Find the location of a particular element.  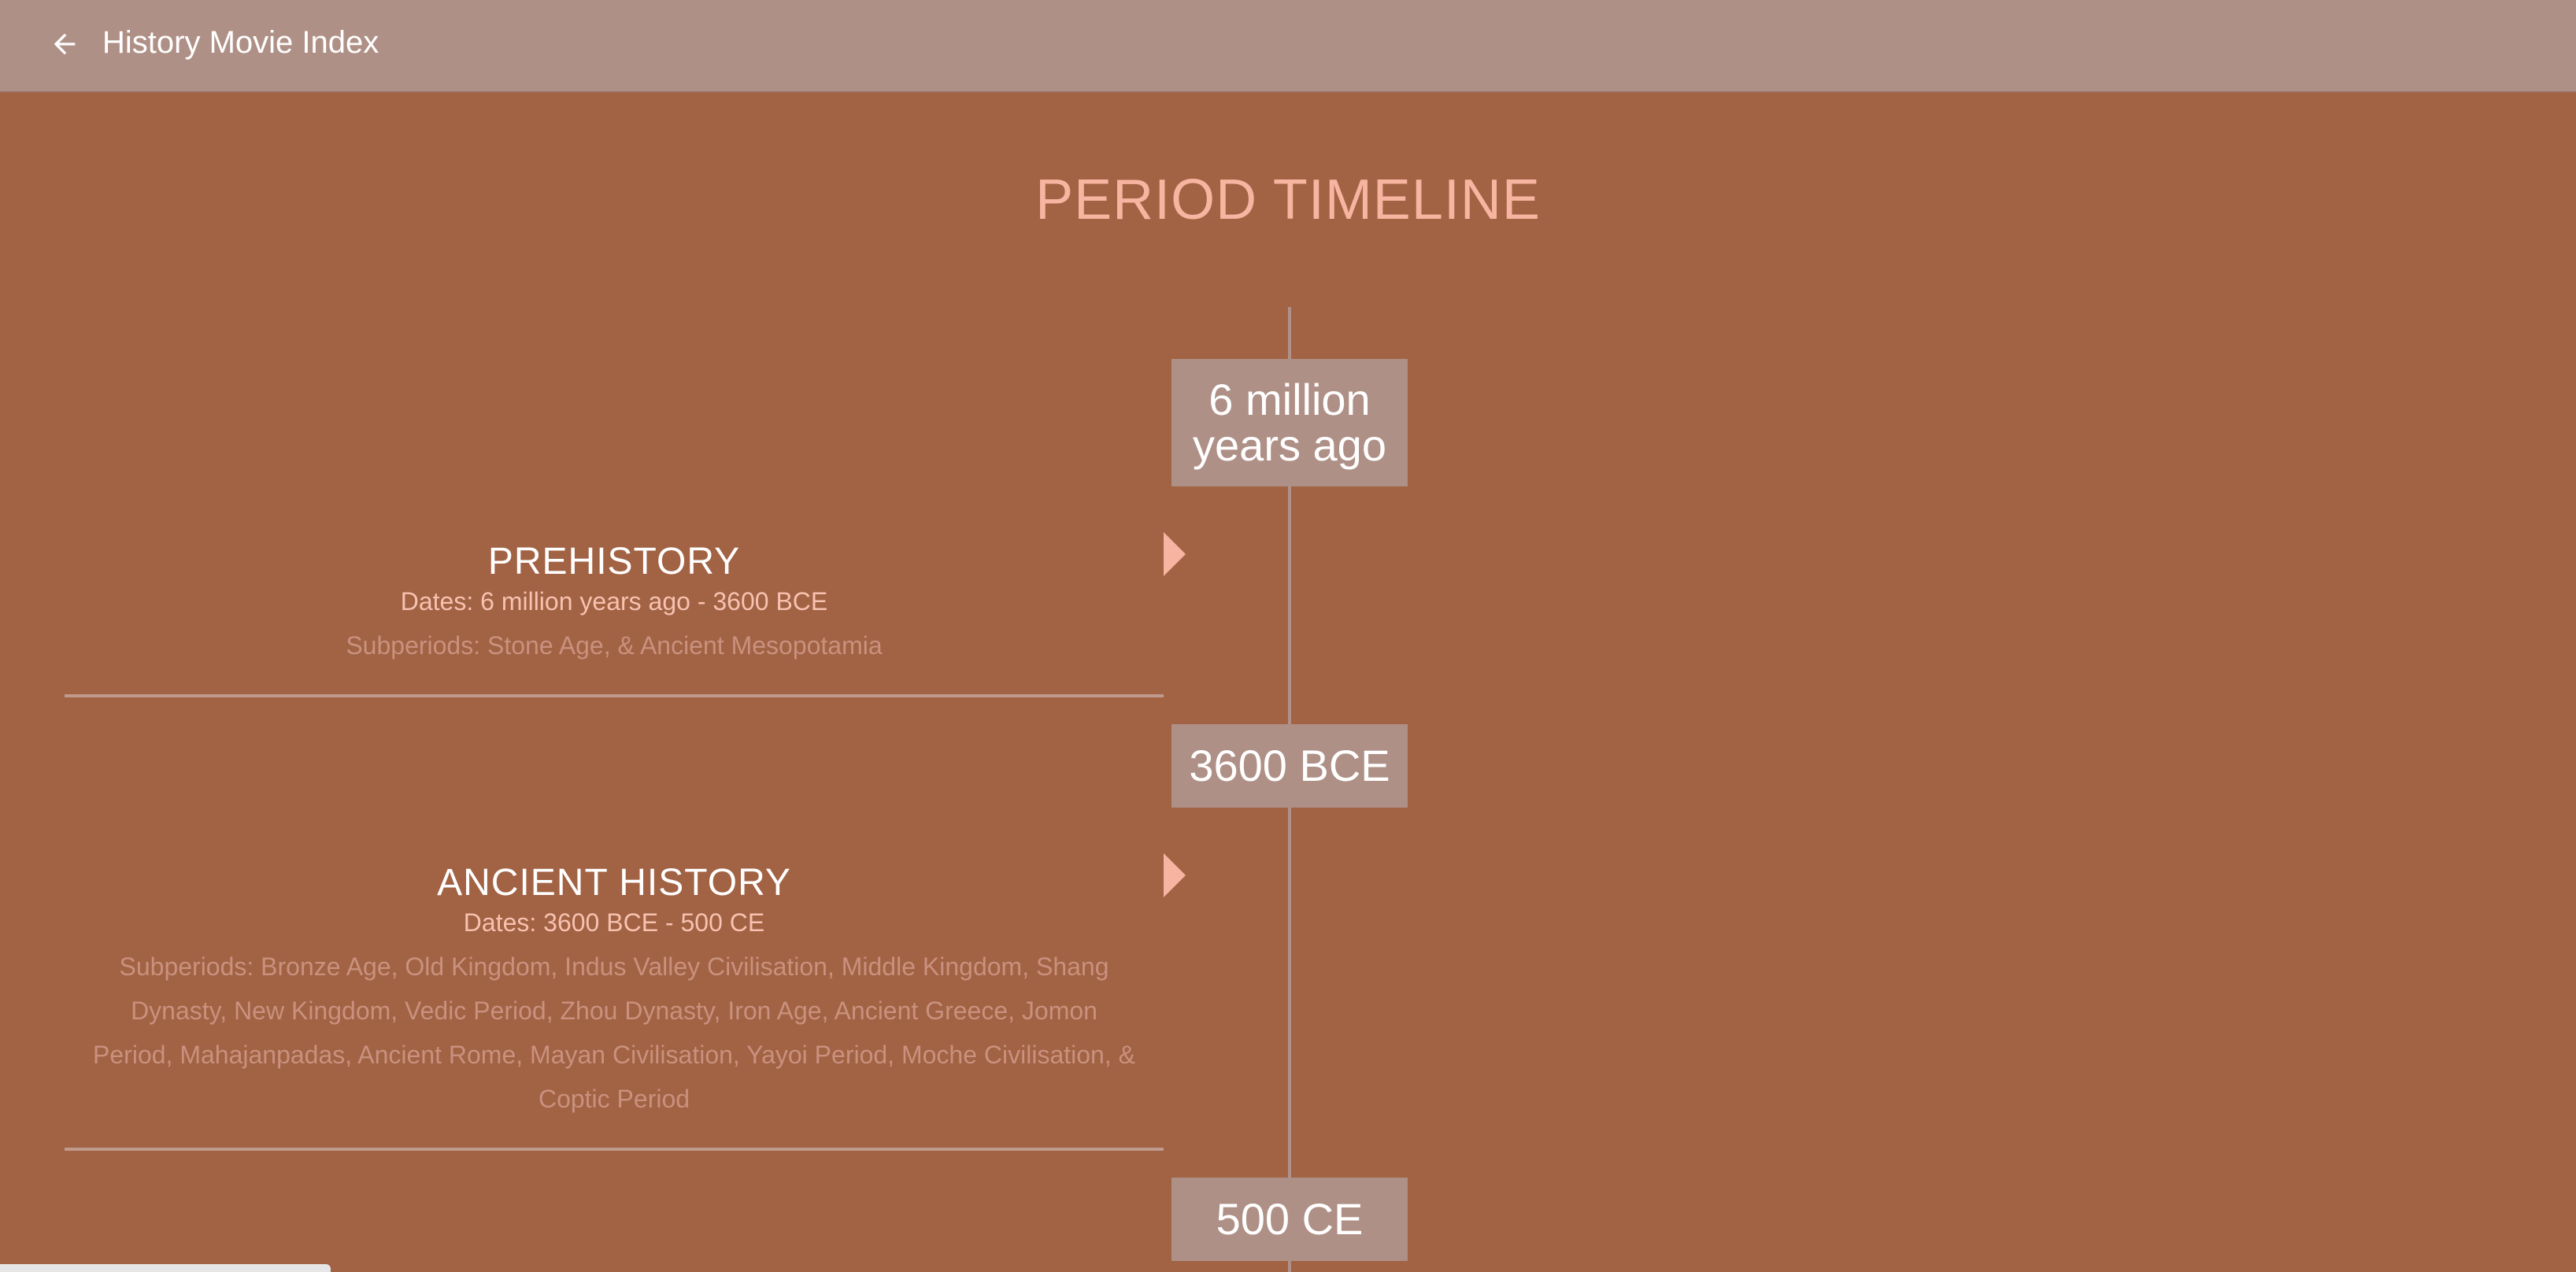

timeline-marker-6-million-years-ago: 6 million years ago is located at coordinates (1289, 422).